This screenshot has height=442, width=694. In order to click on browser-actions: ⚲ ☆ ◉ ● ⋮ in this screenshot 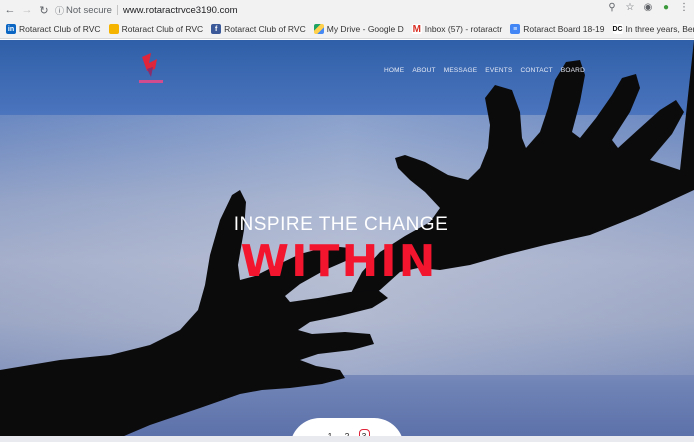, I will do `click(648, 7)`.